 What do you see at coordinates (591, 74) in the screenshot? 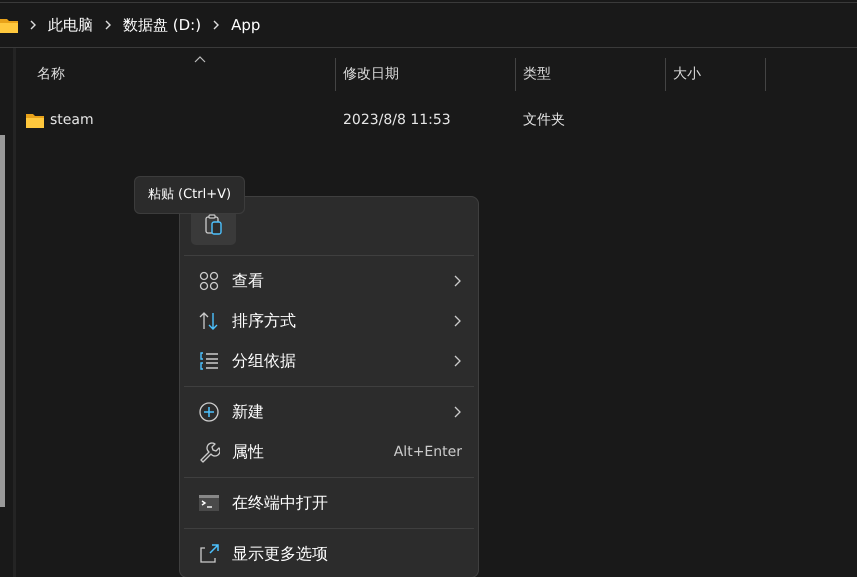
I see `column-header: 类型` at bounding box center [591, 74].